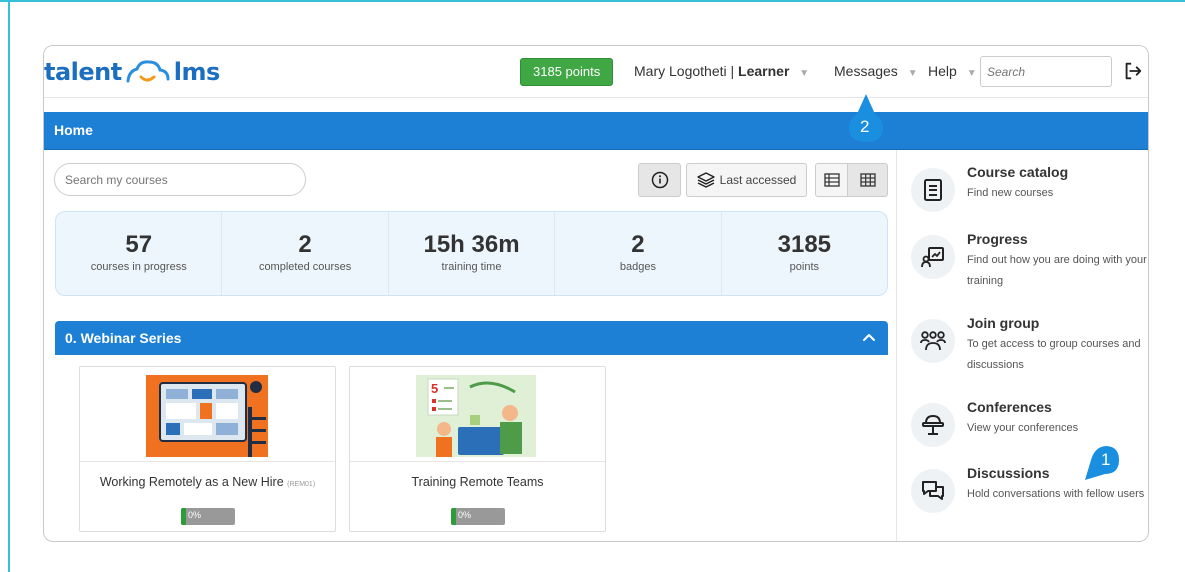 The height and width of the screenshot is (572, 1185). I want to click on progress-chart-icon, so click(933, 257).